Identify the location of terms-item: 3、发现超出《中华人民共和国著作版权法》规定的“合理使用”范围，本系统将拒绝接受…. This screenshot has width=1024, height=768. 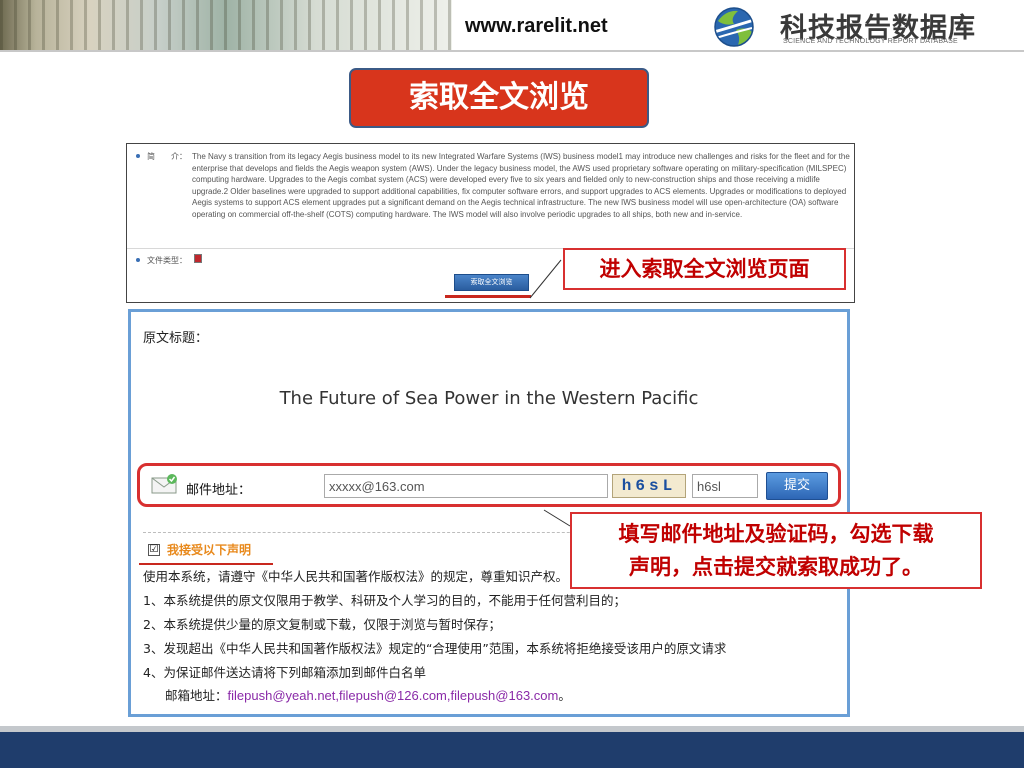
(434, 647).